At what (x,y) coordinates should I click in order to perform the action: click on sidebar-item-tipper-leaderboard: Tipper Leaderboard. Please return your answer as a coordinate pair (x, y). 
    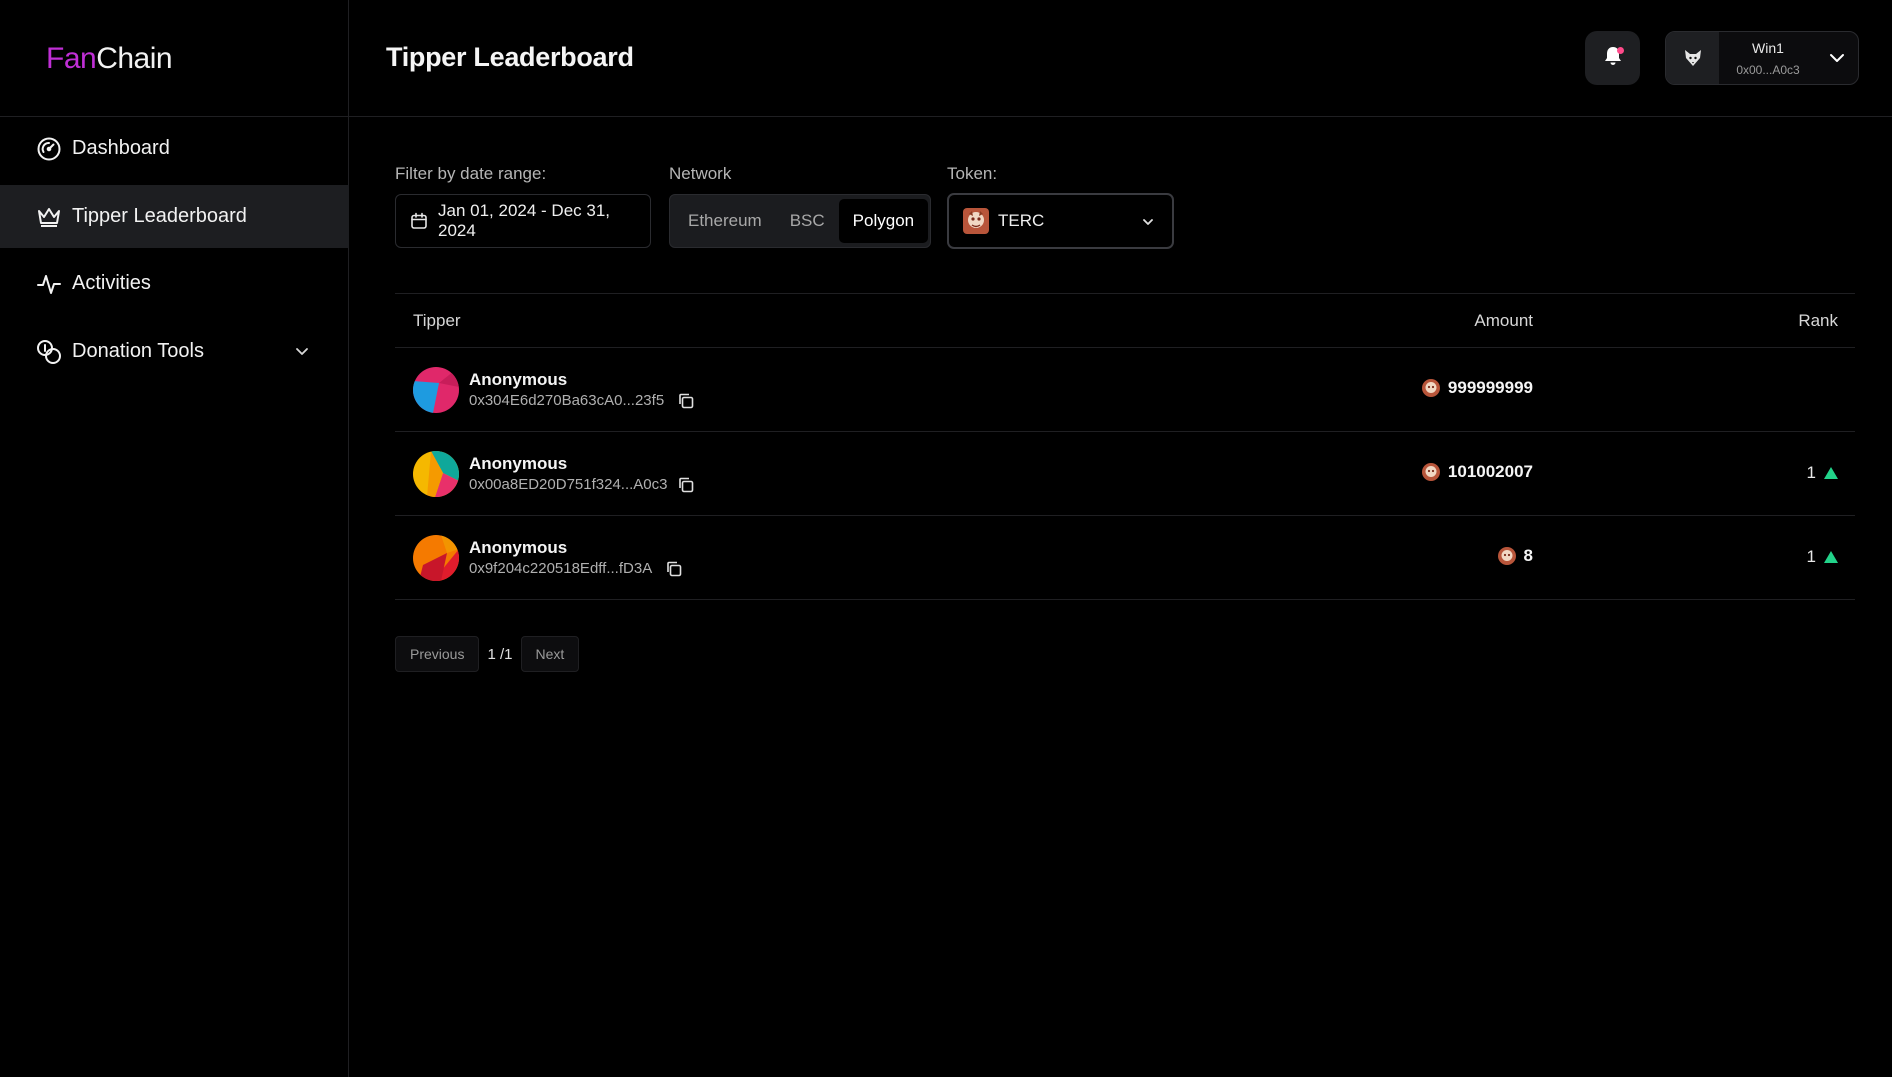
    Looking at the image, I should click on (174, 216).